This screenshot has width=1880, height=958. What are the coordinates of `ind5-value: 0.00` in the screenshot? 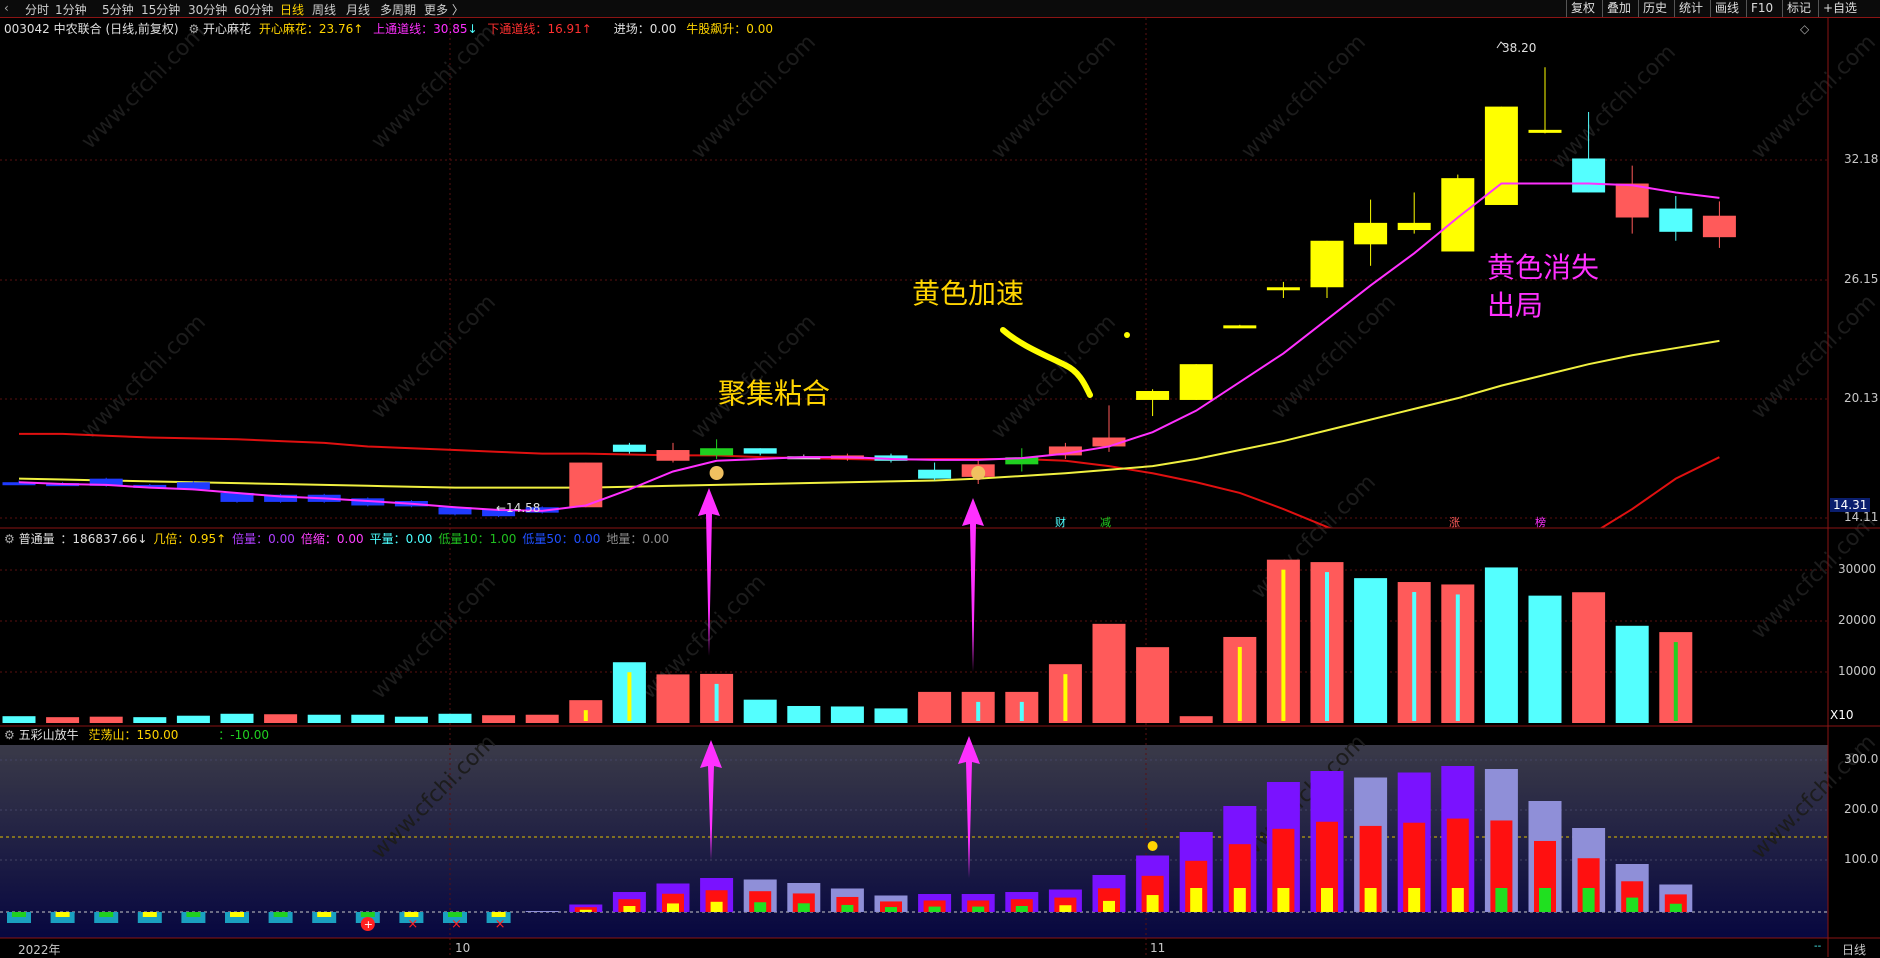 It's located at (759, 29).